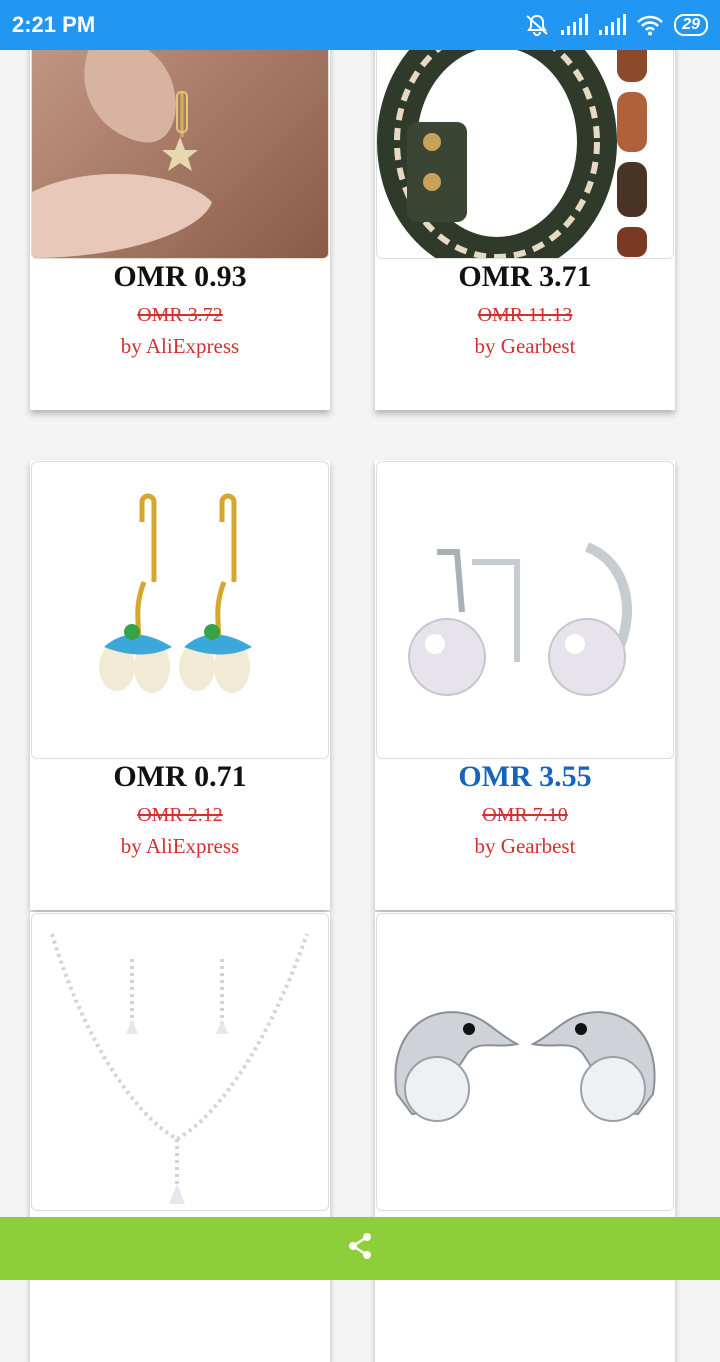 The image size is (720, 1362). Describe the element at coordinates (525, 815) in the screenshot. I see `product-old-price: OMR 7.10` at that location.